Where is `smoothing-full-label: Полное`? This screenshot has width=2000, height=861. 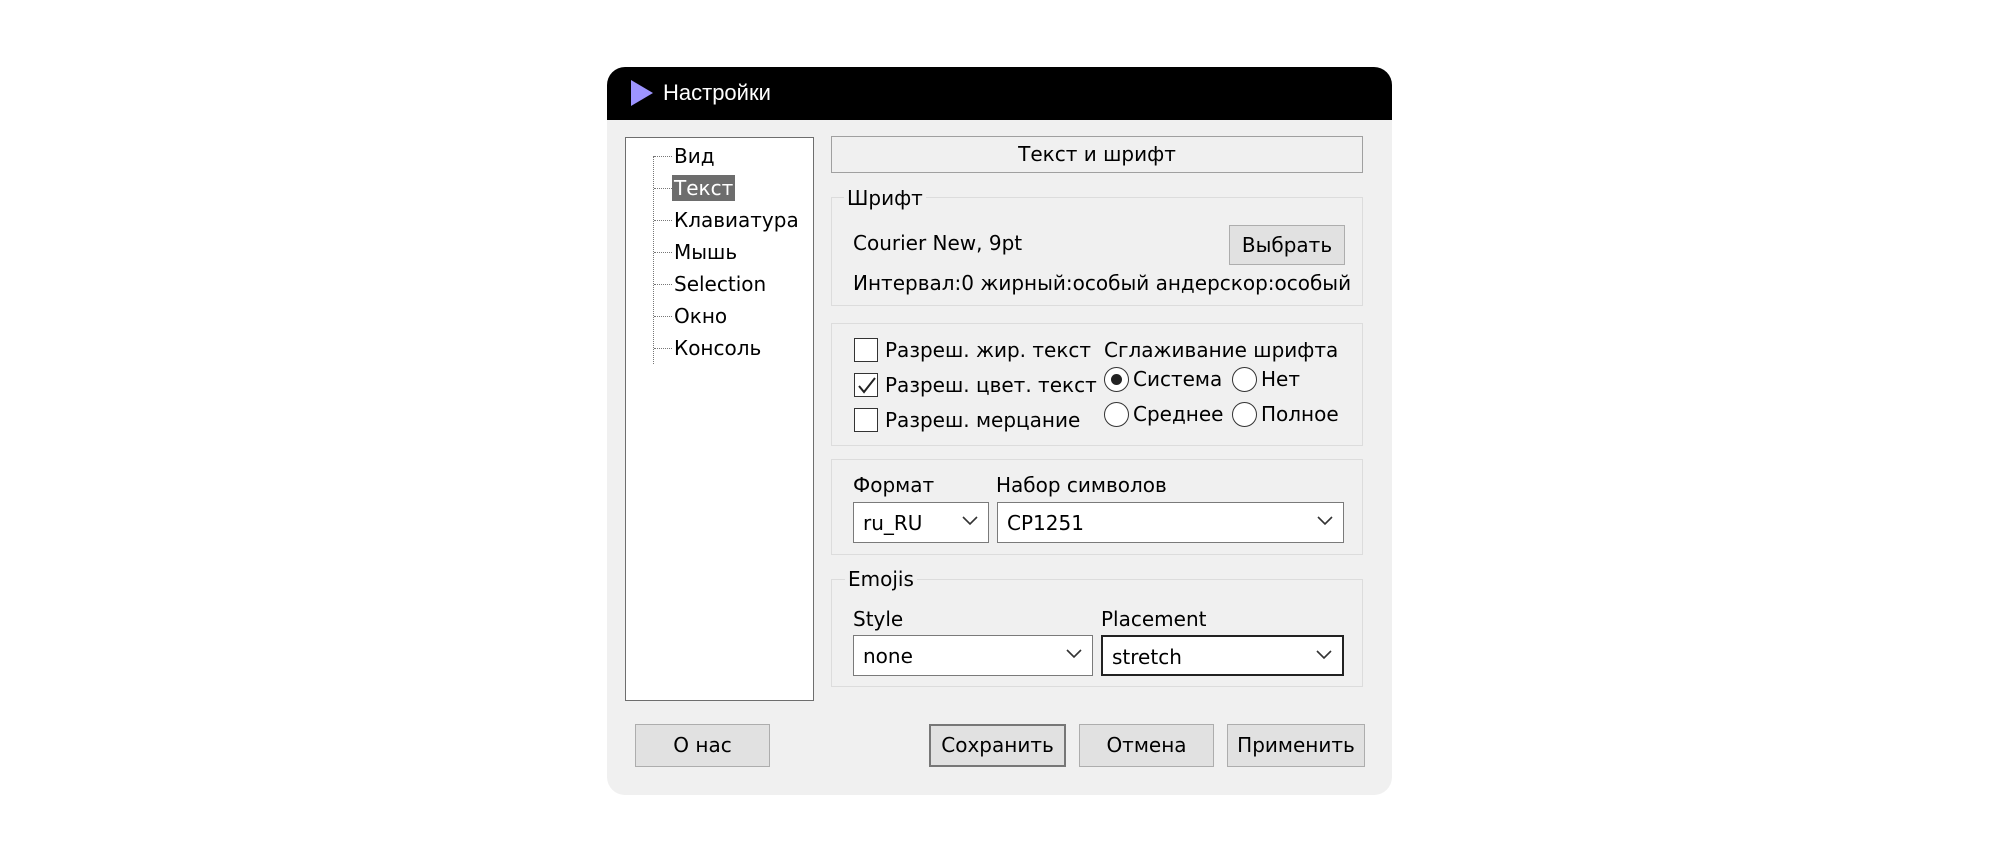 smoothing-full-label: Полное is located at coordinates (1300, 414).